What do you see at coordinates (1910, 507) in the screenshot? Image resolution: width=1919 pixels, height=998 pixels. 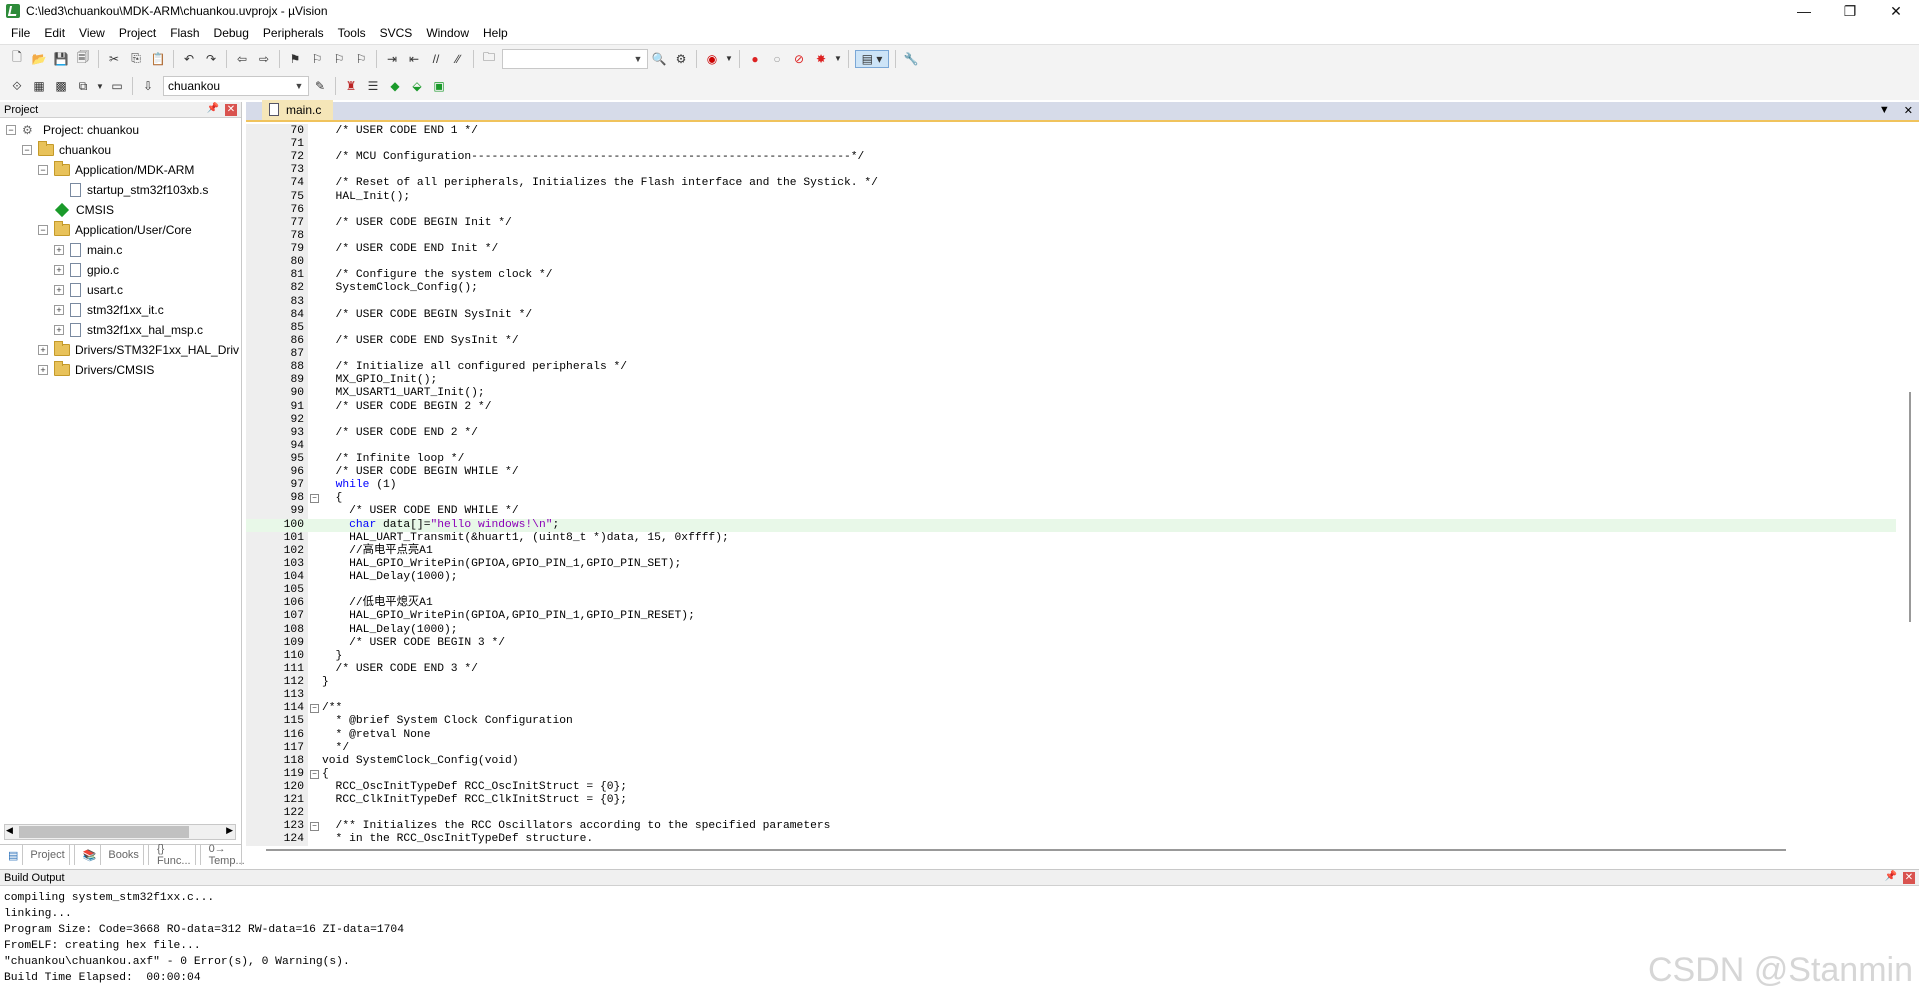 I see `editor-vertical-scrollbar` at bounding box center [1910, 507].